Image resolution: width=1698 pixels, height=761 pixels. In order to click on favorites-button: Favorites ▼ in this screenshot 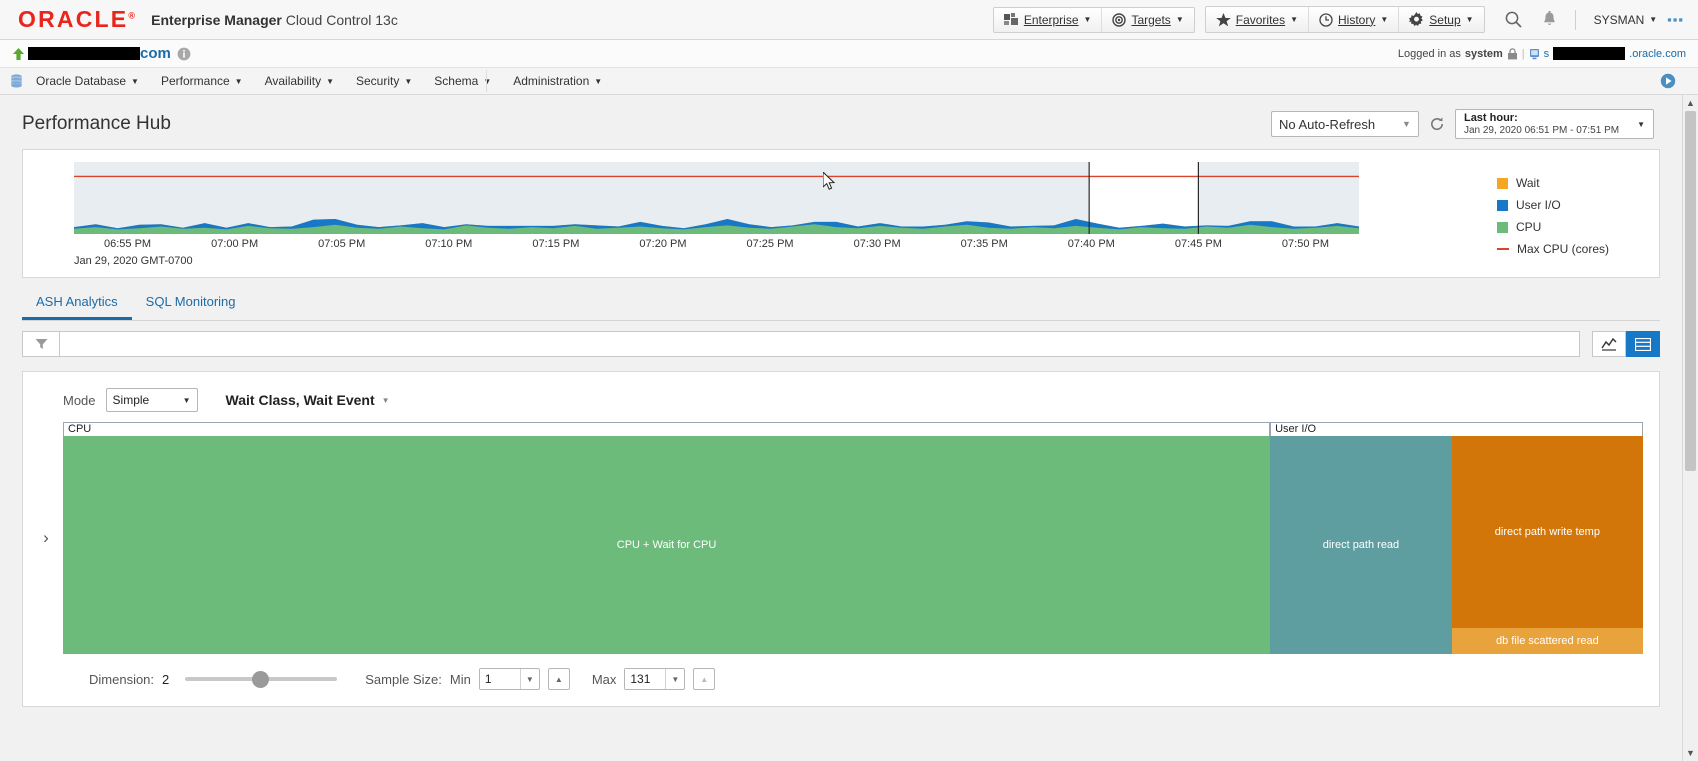, I will do `click(1258, 19)`.